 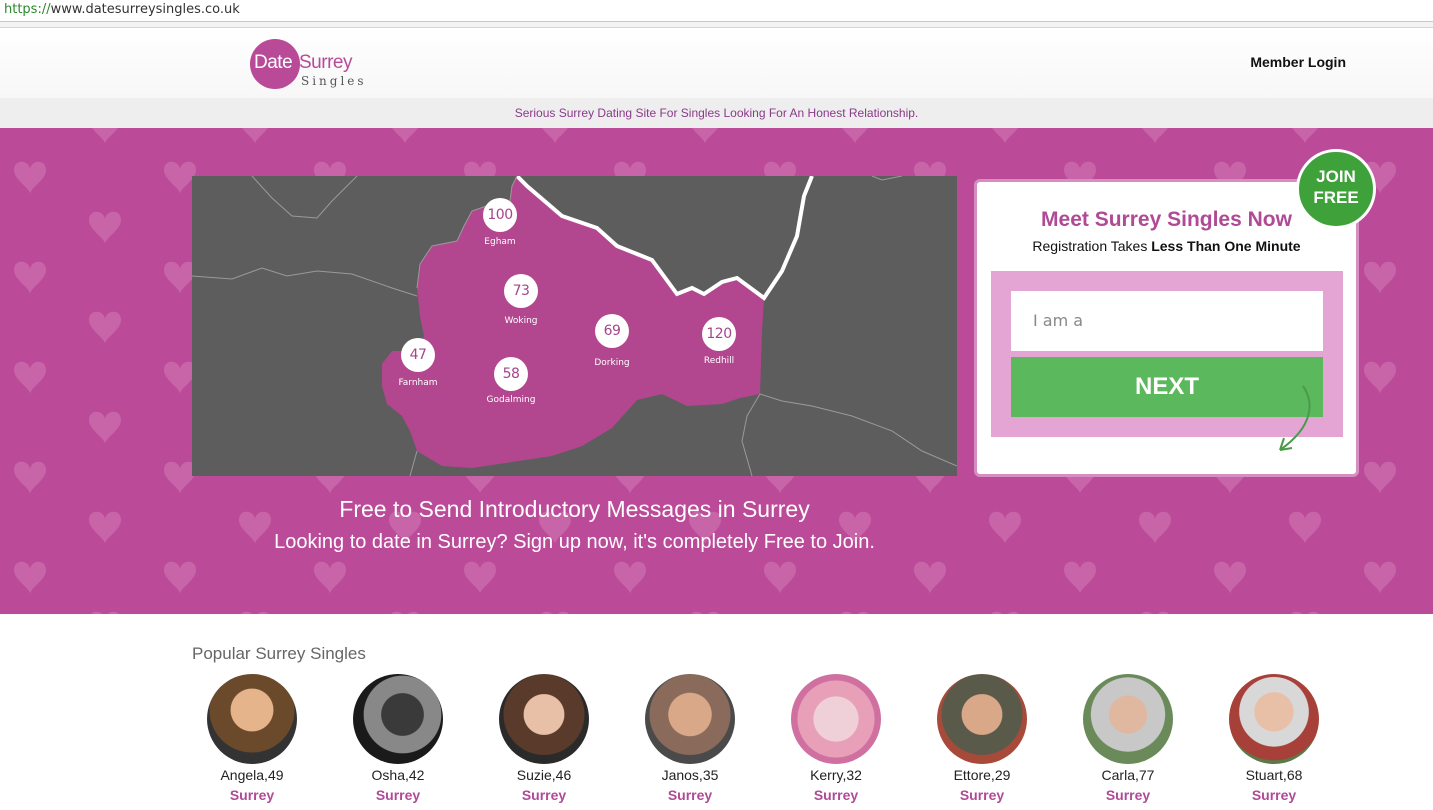 What do you see at coordinates (1167, 321) in the screenshot?
I see `gender-select: I am a` at bounding box center [1167, 321].